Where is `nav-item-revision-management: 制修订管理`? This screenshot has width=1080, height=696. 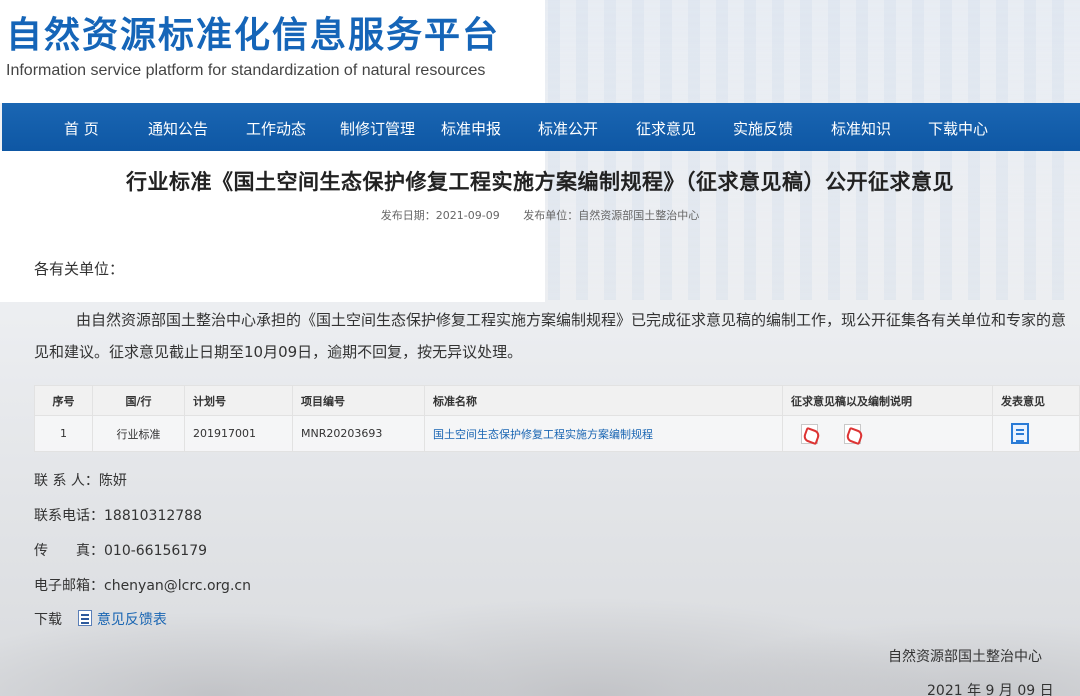
nav-item-revision-management: 制修订管理 is located at coordinates (377, 128).